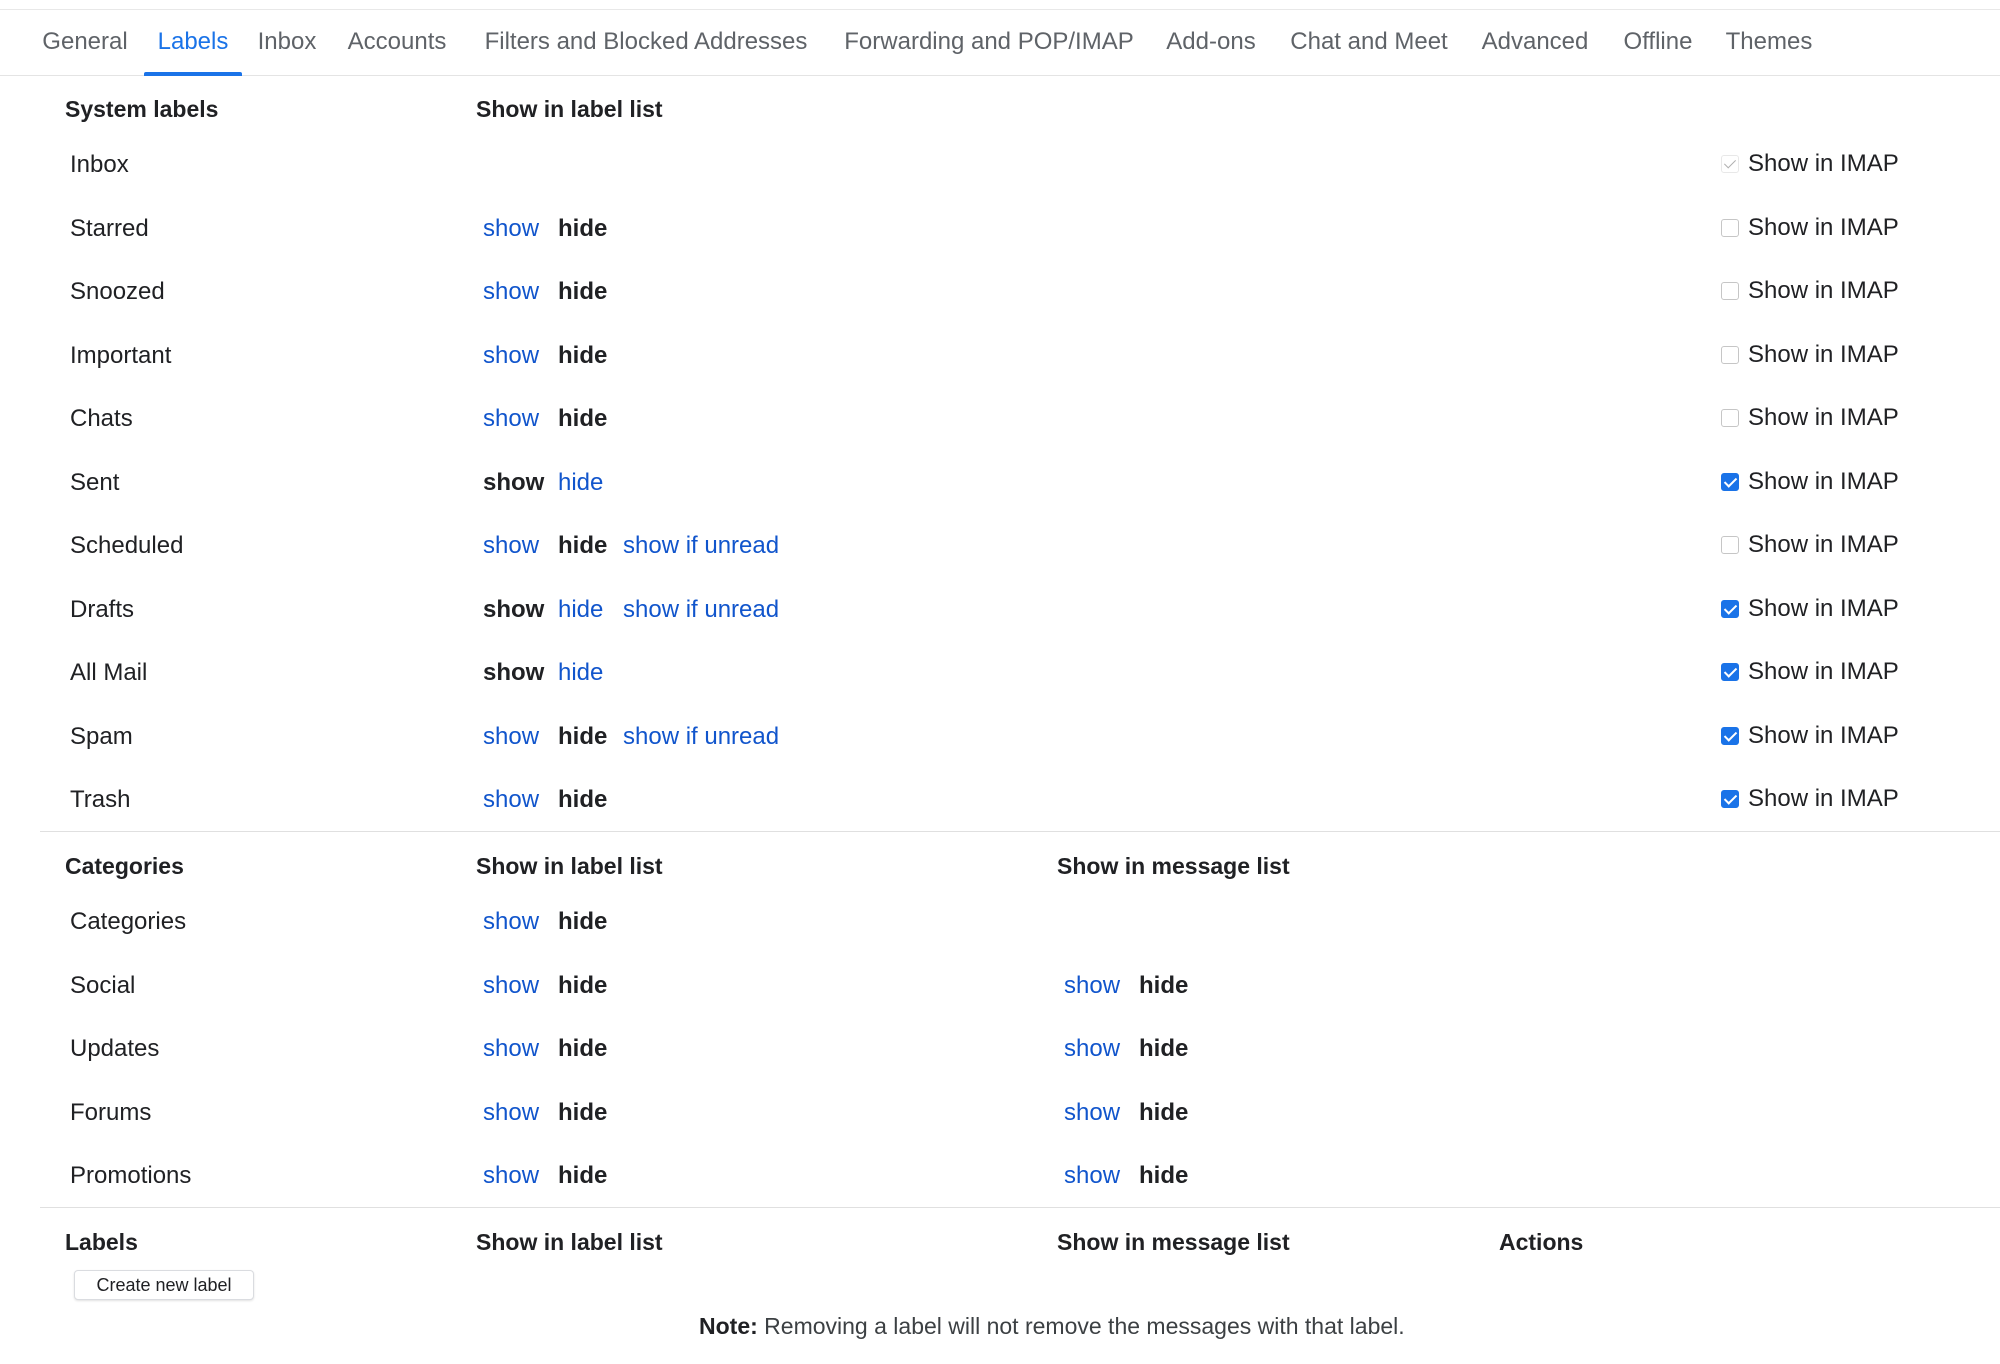  Describe the element at coordinates (583, 1175) in the screenshot. I see `promotions-label-list-hide-option: hide` at that location.